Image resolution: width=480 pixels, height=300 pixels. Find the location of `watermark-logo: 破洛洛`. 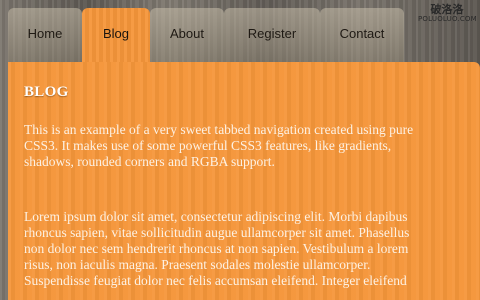

watermark-logo: 破洛洛 is located at coordinates (447, 9).